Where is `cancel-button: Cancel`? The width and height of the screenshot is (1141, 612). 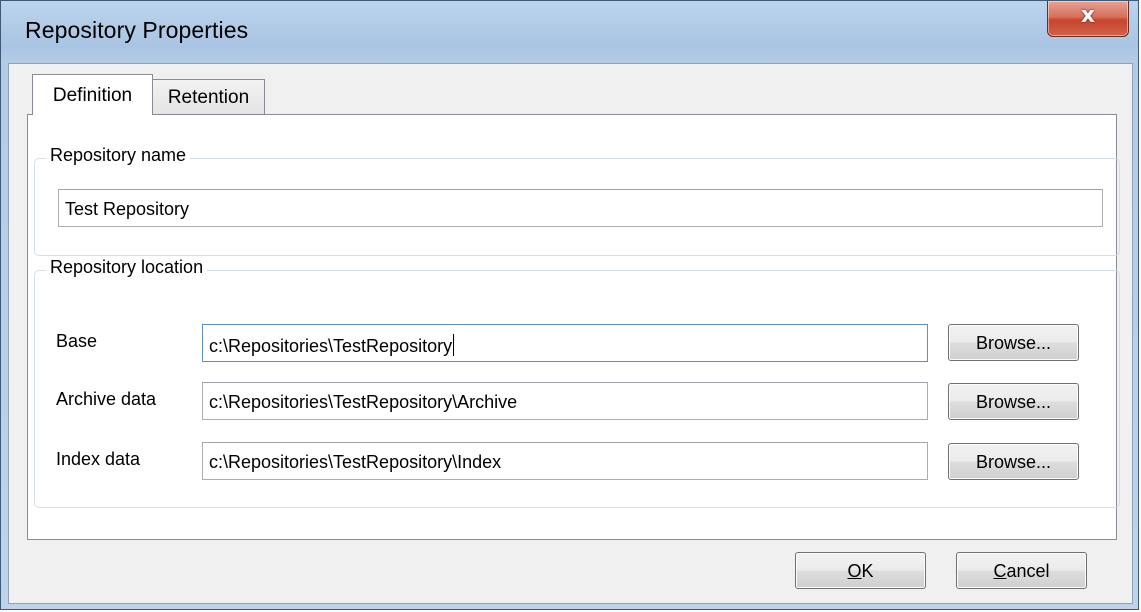
cancel-button: Cancel is located at coordinates (1021, 570).